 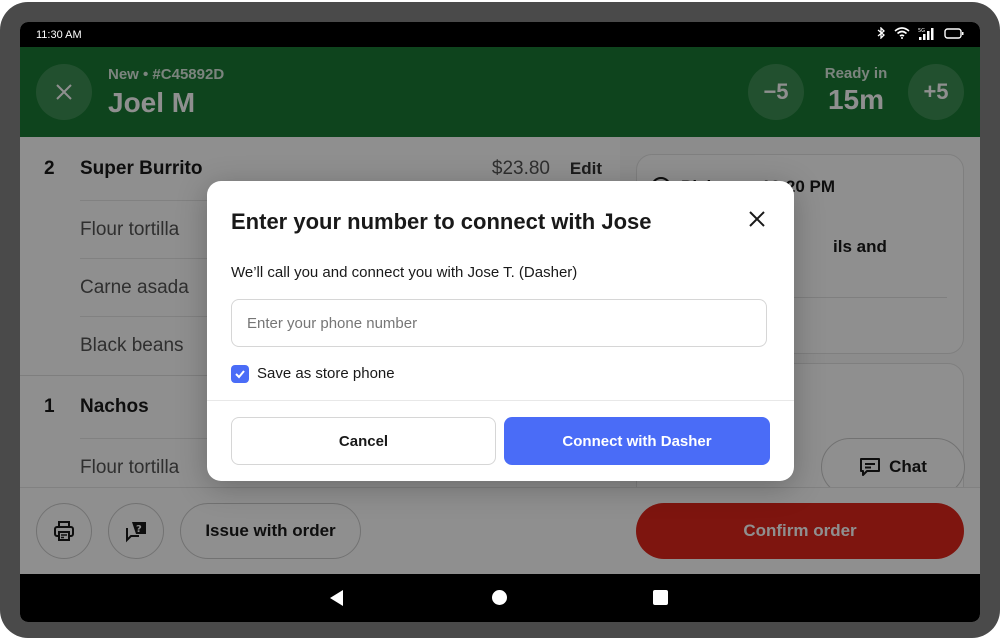 What do you see at coordinates (500, 34) in the screenshot?
I see `status-bar: 11:30 AM 5G` at bounding box center [500, 34].